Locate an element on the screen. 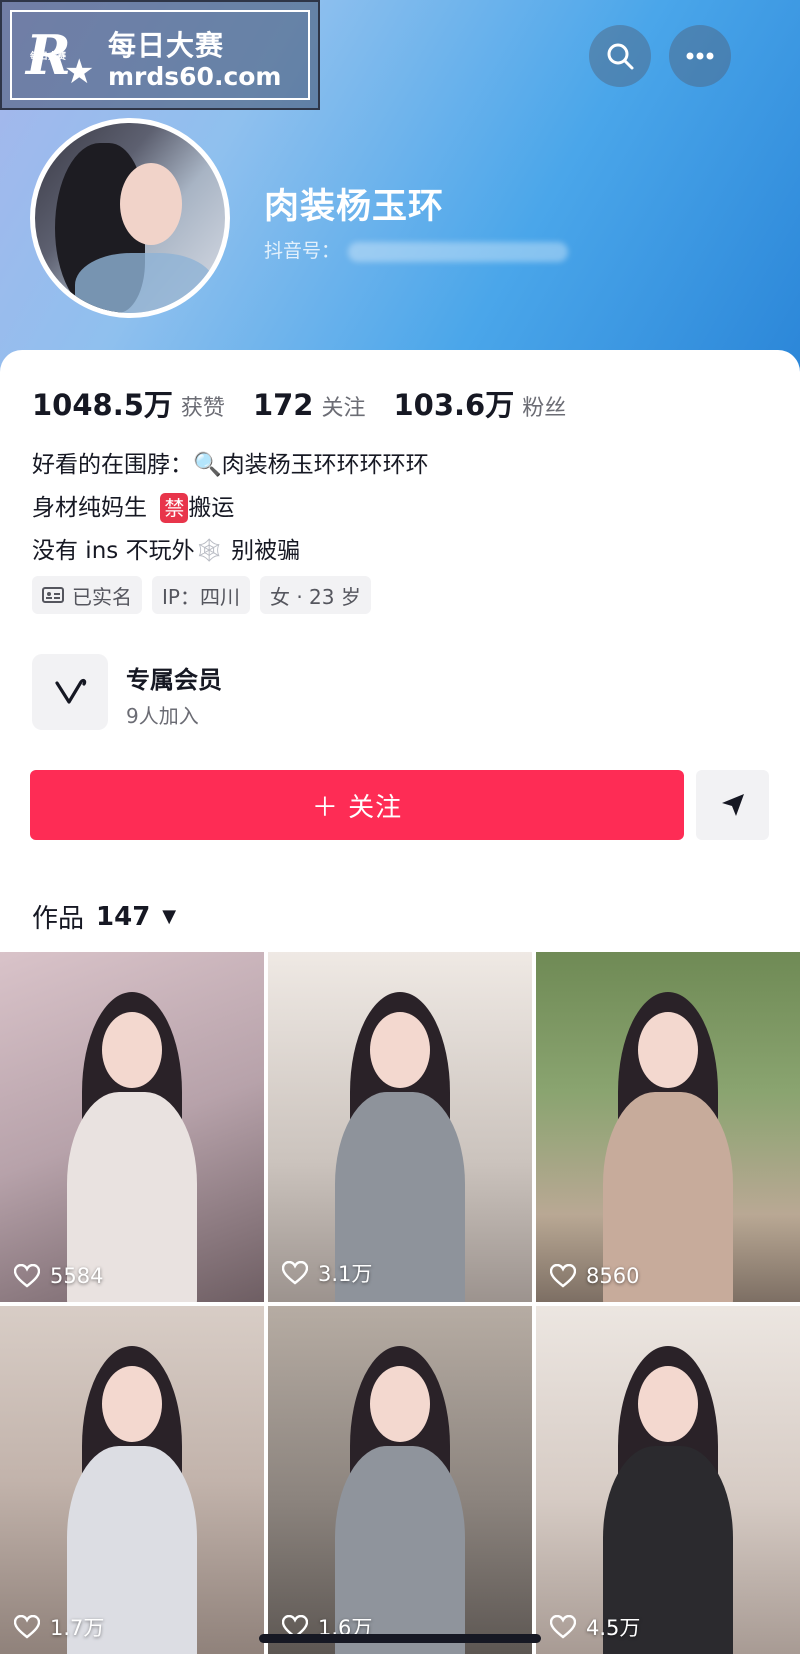 This screenshot has height=1654, width=800. more-icon is located at coordinates (700, 56).